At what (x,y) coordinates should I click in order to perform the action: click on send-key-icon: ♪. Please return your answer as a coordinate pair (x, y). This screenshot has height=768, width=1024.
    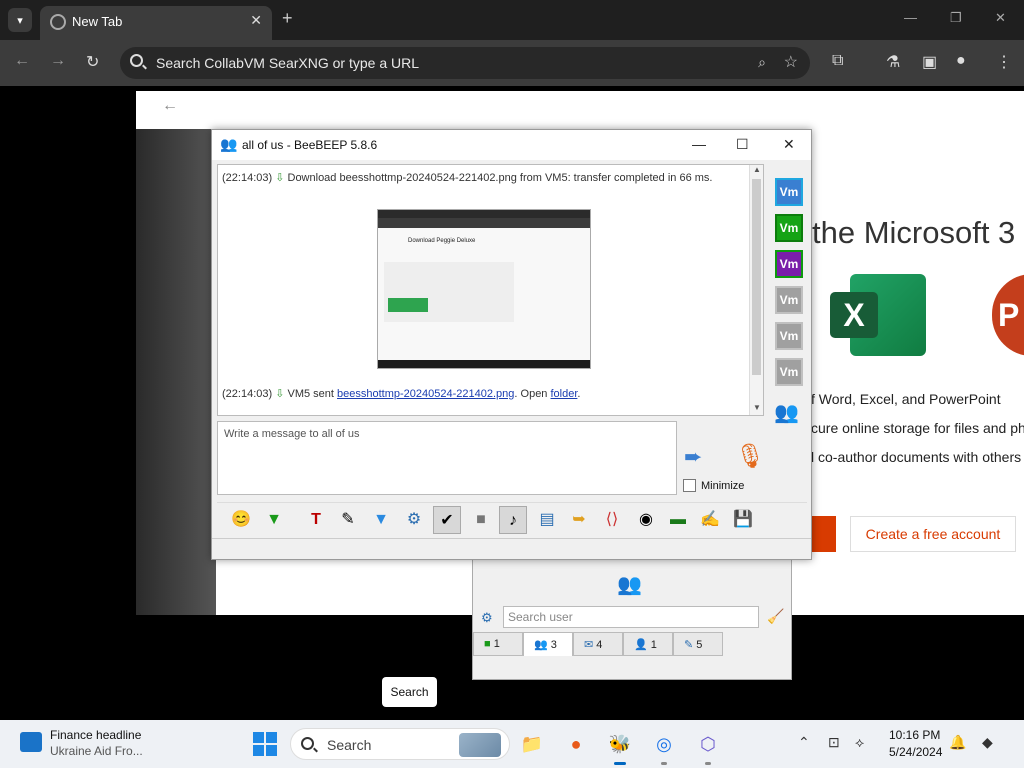
    Looking at the image, I should click on (513, 520).